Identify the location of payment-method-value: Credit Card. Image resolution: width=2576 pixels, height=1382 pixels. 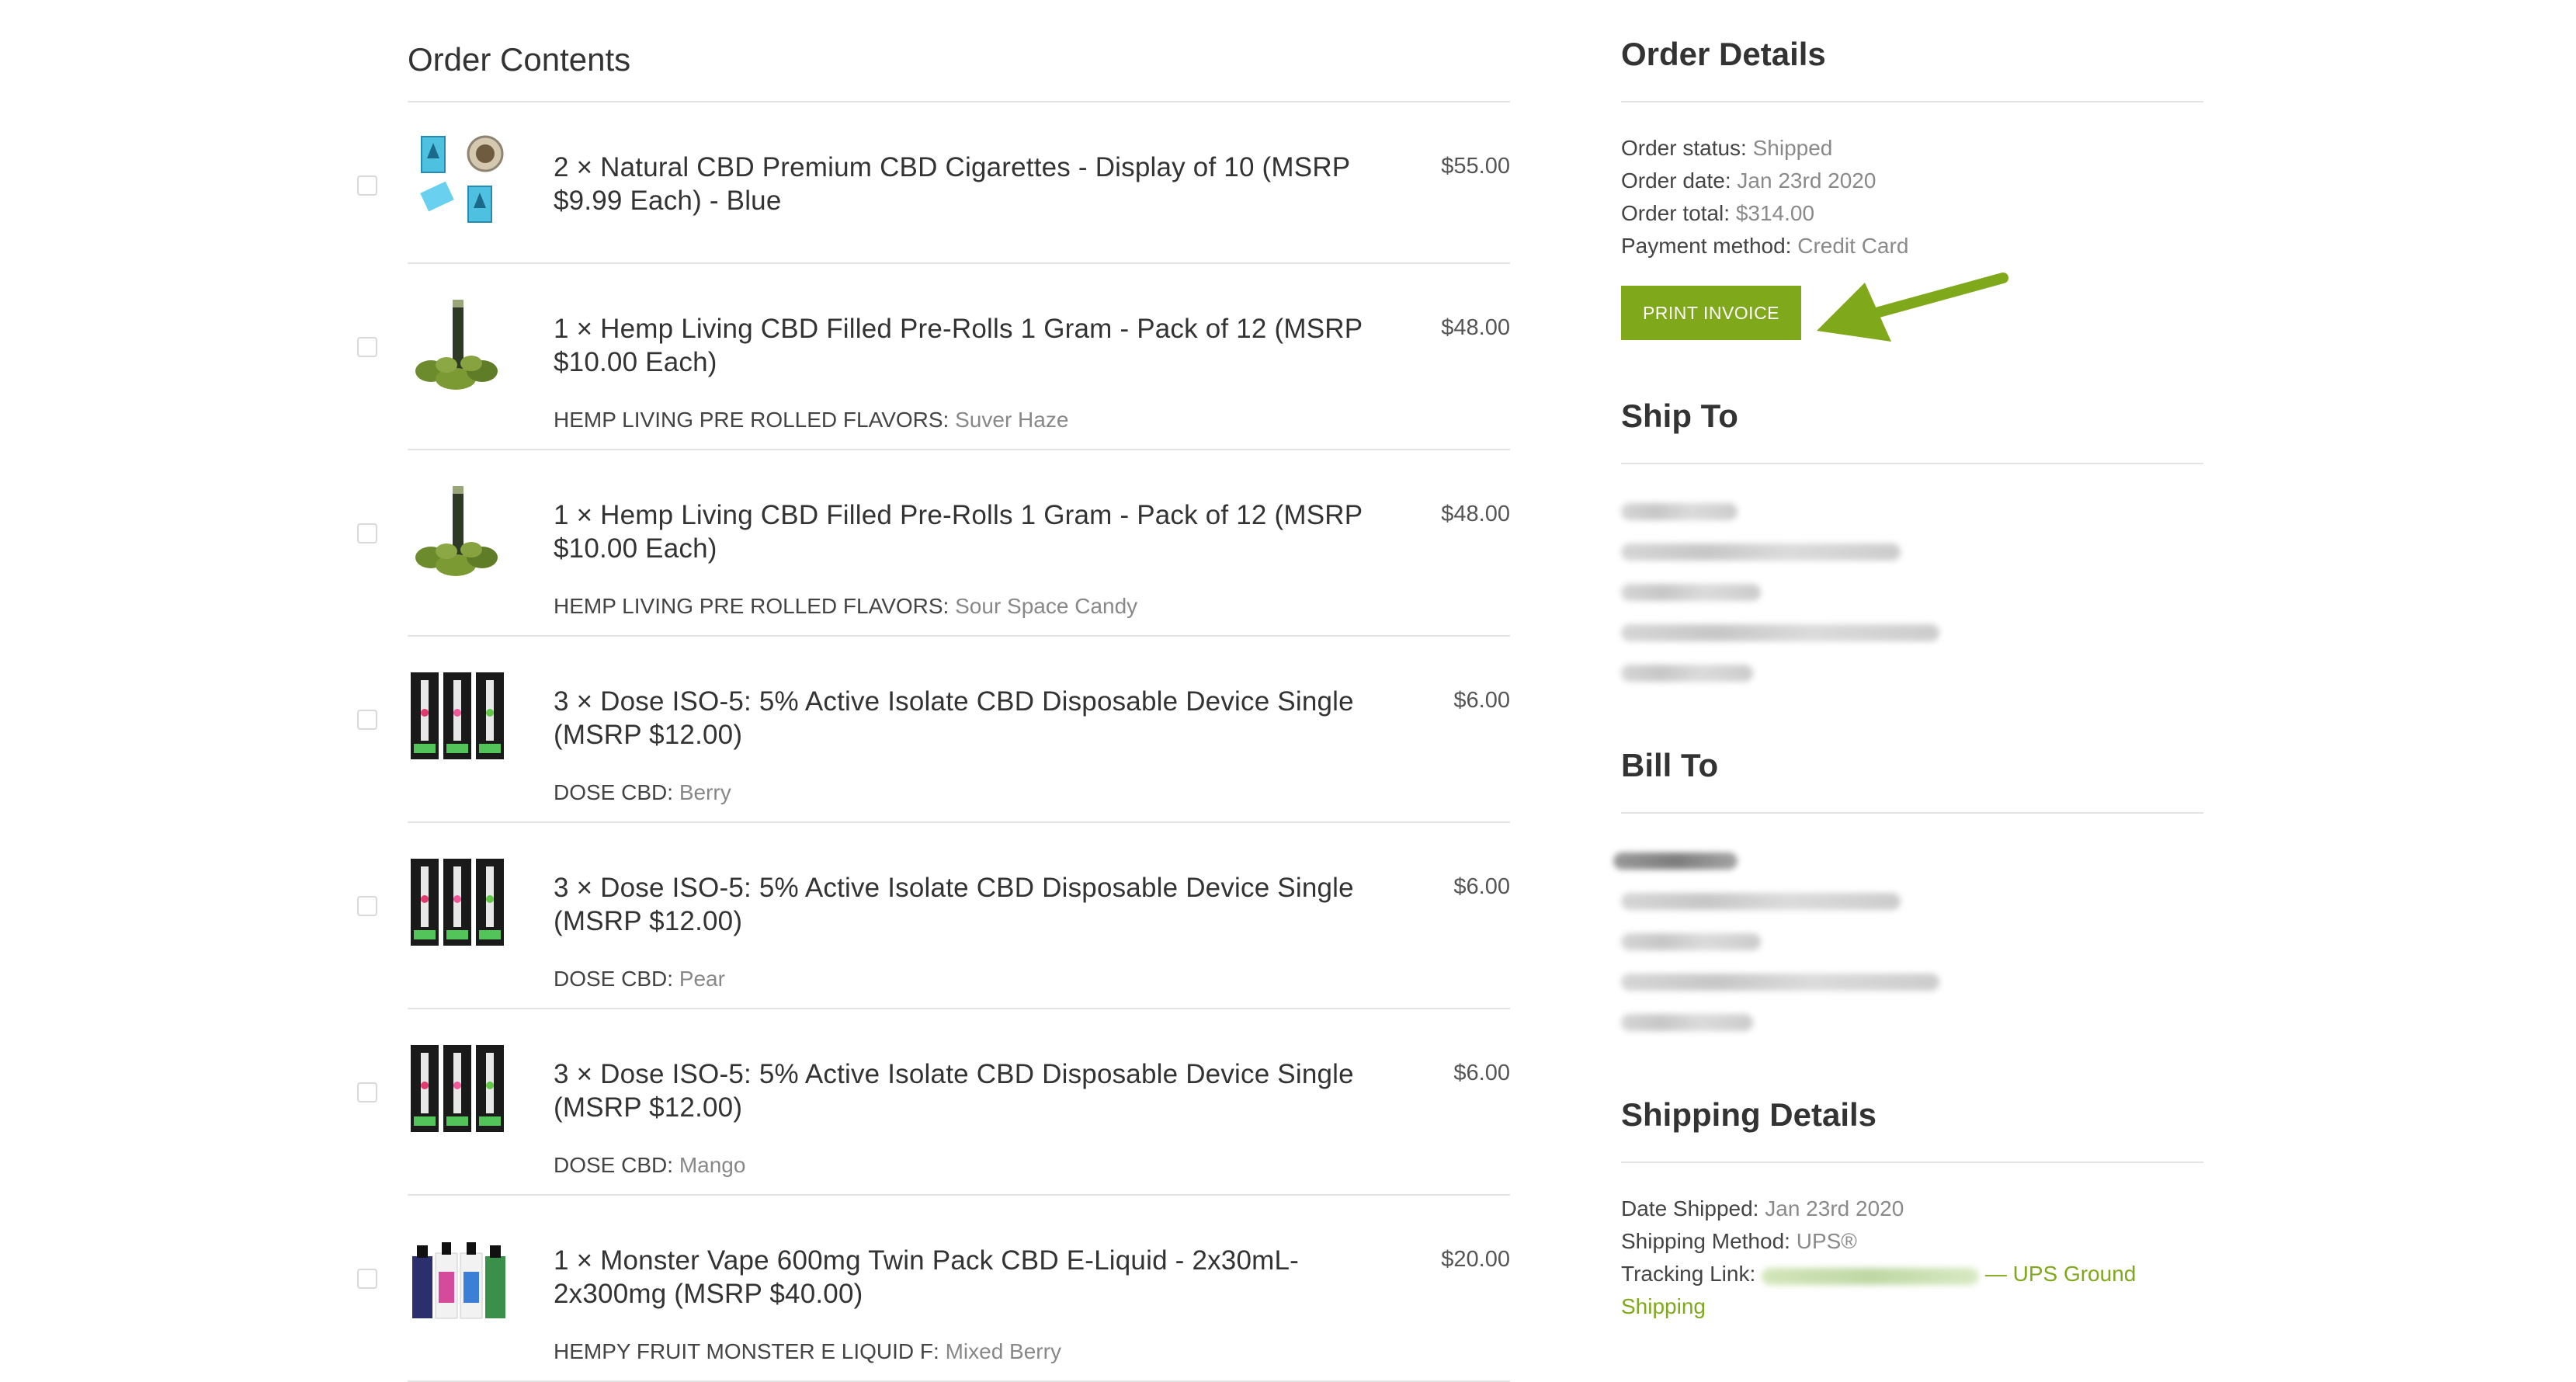
(1853, 246).